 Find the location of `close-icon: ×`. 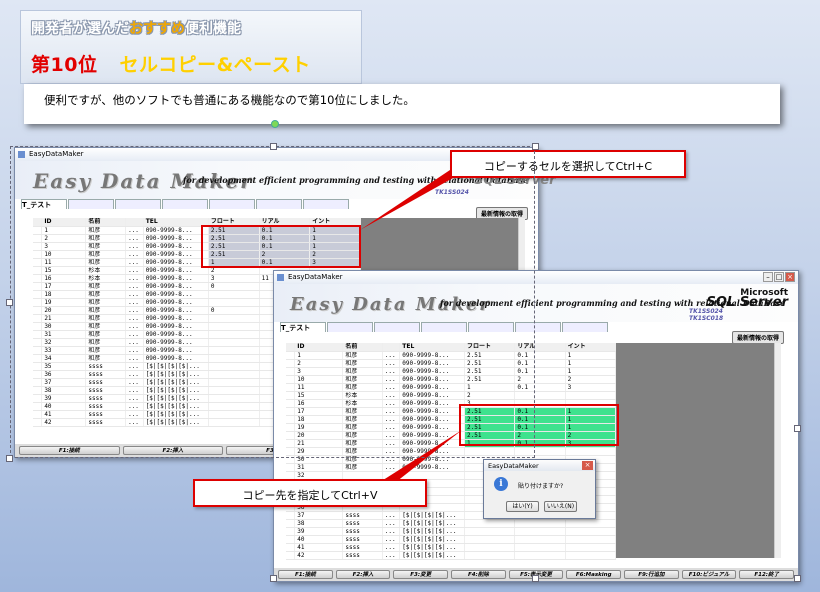

close-icon: × is located at coordinates (587, 465).